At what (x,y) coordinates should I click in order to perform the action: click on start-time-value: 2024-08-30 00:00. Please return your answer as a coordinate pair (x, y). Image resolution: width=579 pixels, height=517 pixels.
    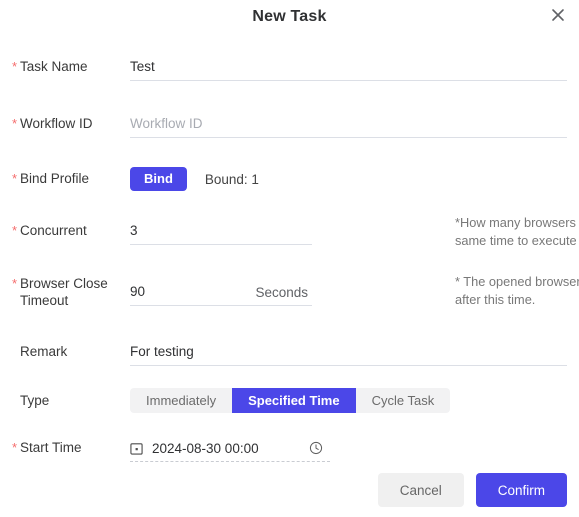
    Looking at the image, I should click on (205, 448).